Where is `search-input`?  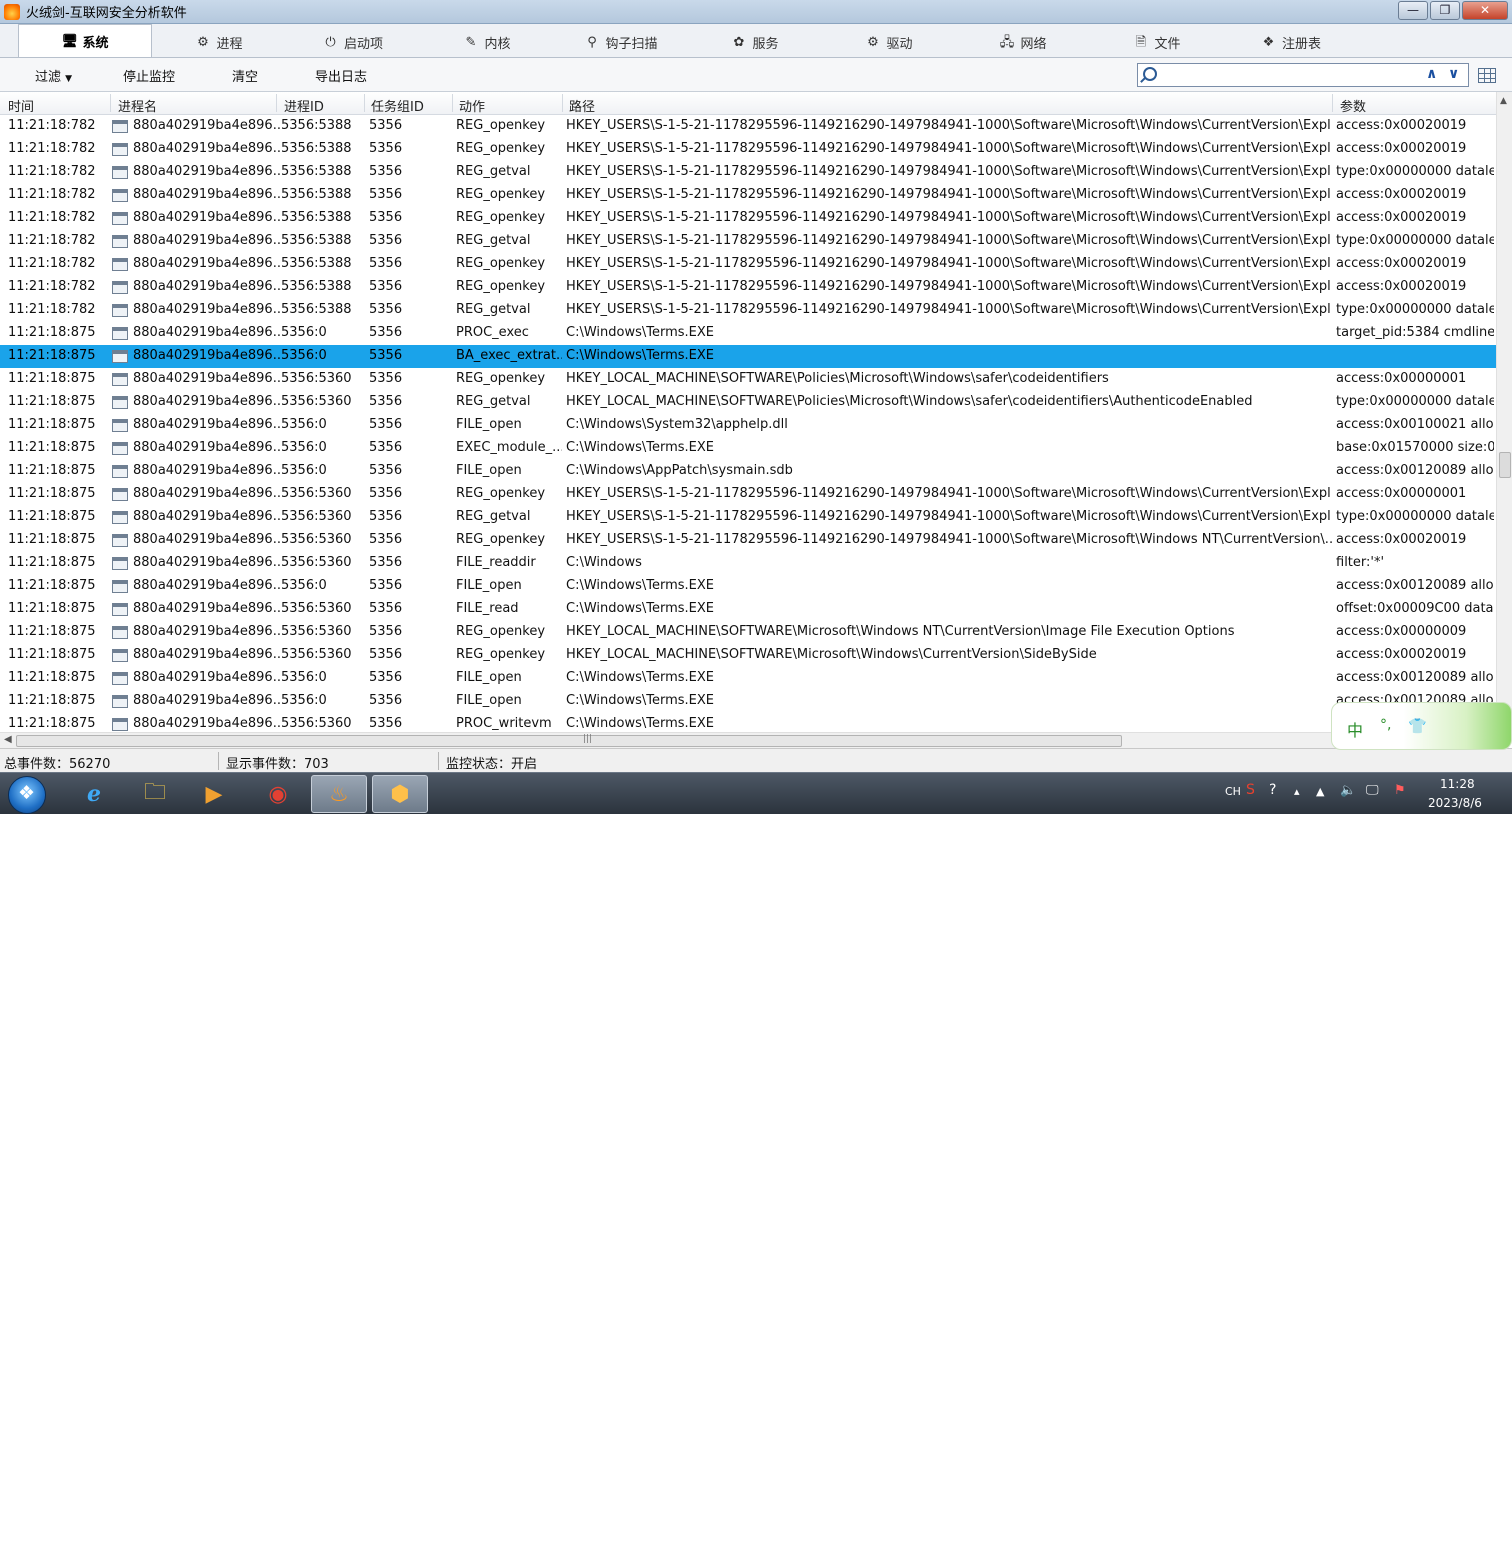
search-input is located at coordinates (1294, 75).